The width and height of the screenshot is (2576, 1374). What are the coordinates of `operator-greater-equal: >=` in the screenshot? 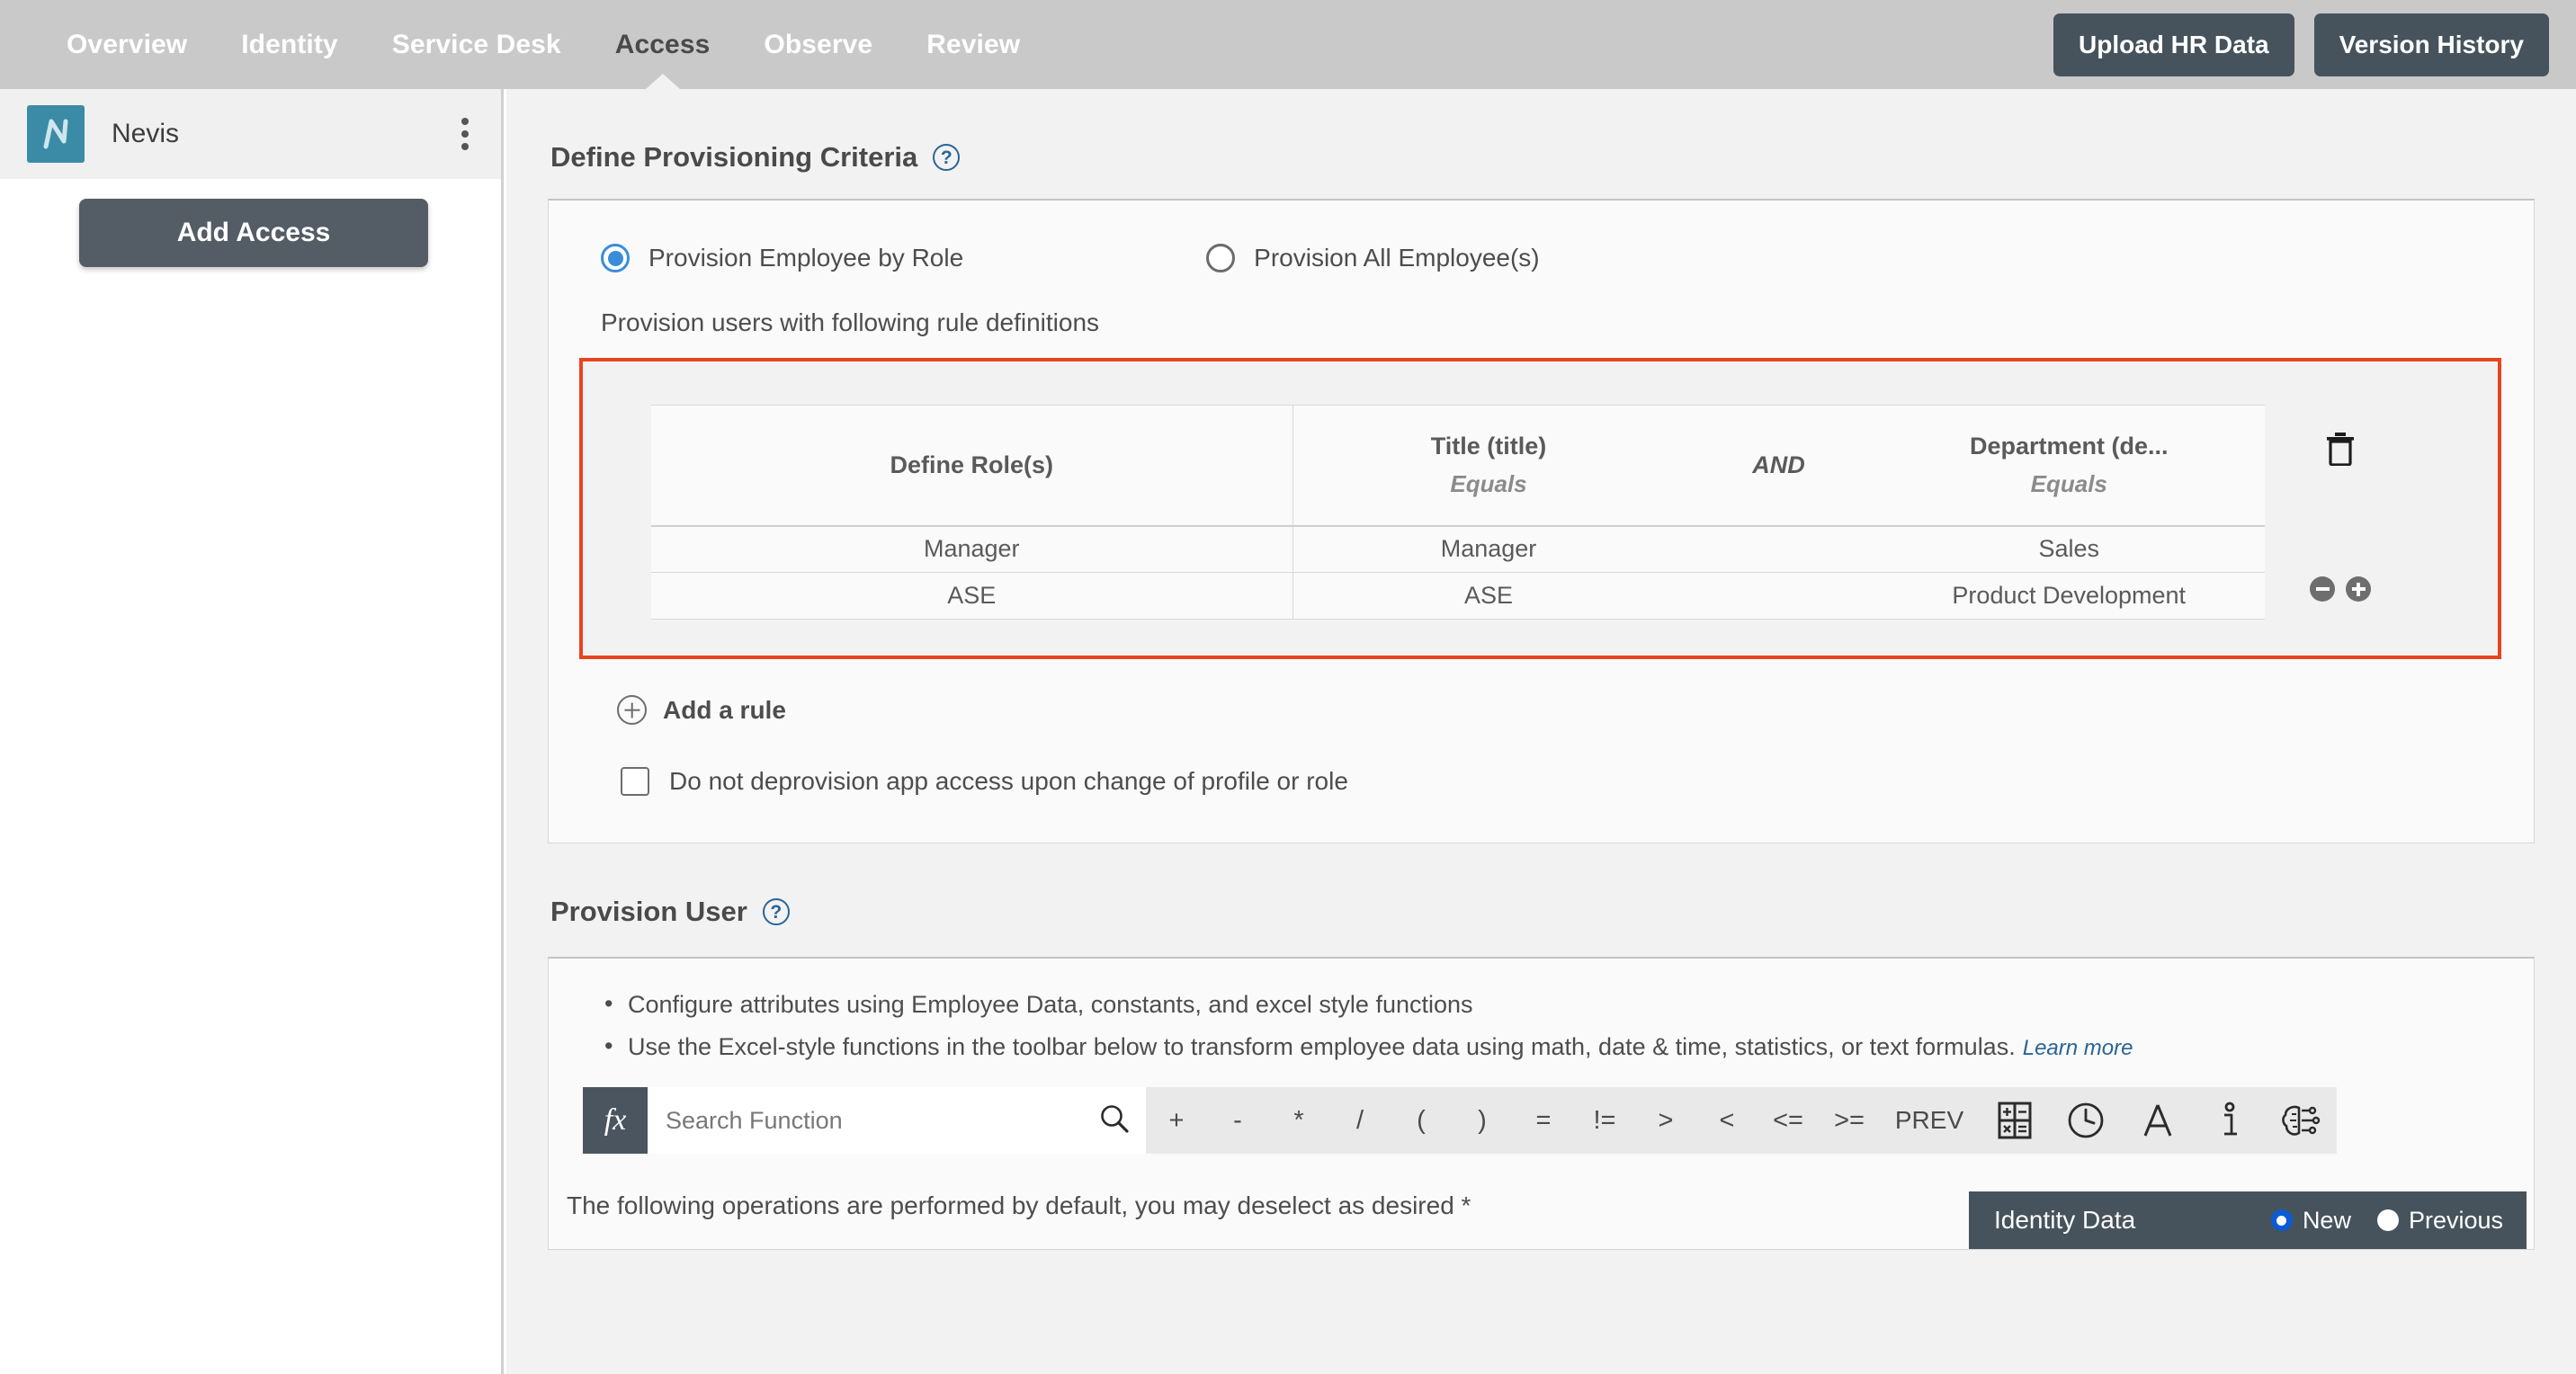 It's located at (1849, 1120).